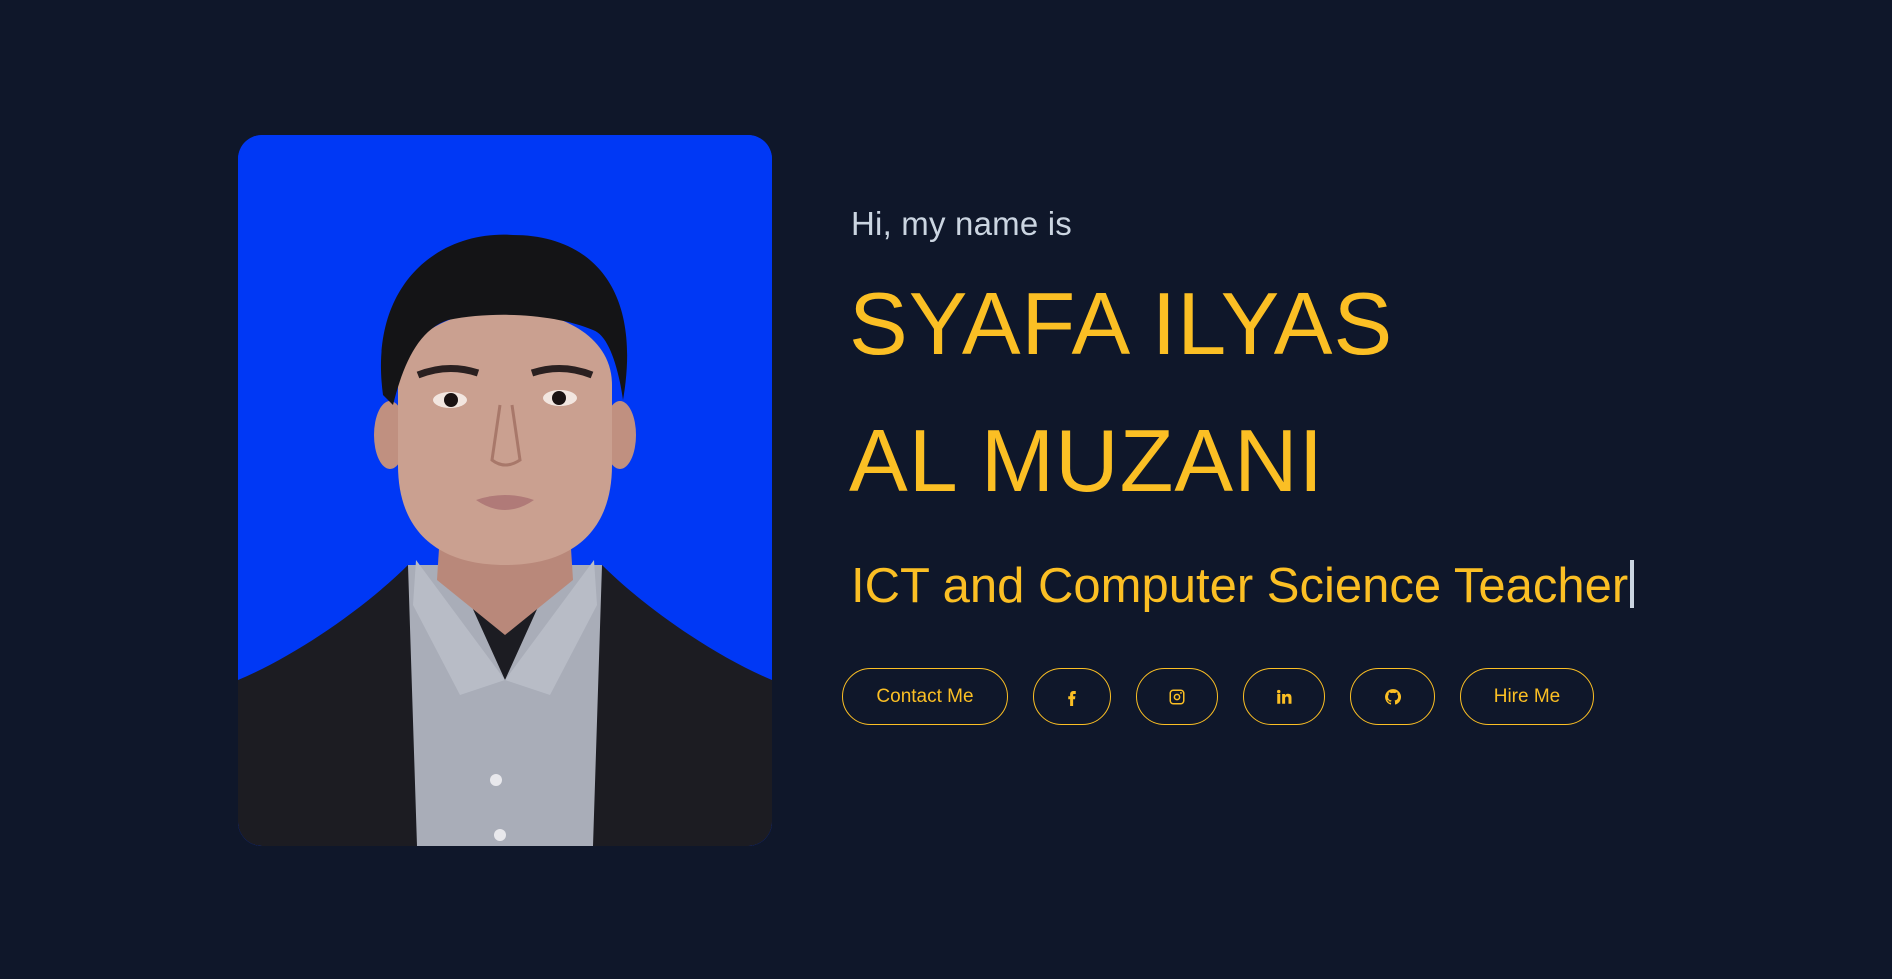 The height and width of the screenshot is (979, 1892). What do you see at coordinates (925, 696) in the screenshot?
I see `contact-me-button: Contact Me` at bounding box center [925, 696].